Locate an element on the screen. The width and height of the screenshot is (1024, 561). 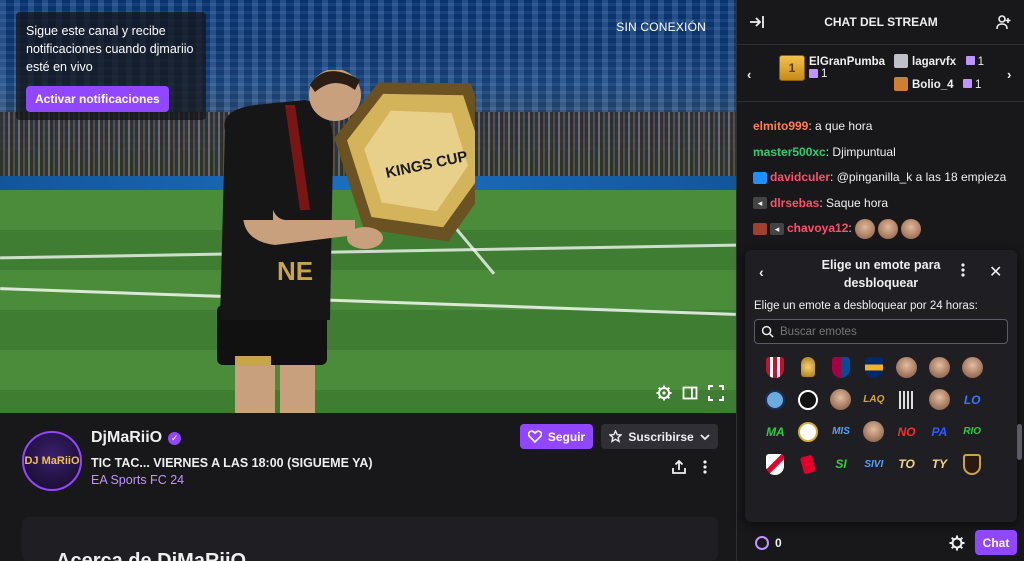
gifter-count: 1 is located at coordinates (978, 85).